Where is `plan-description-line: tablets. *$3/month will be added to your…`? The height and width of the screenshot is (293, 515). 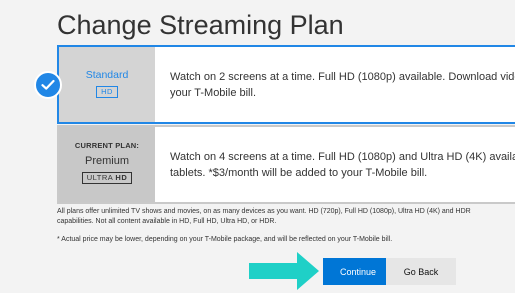
plan-description-line: tablets. *$3/month will be added to your… is located at coordinates (299, 172).